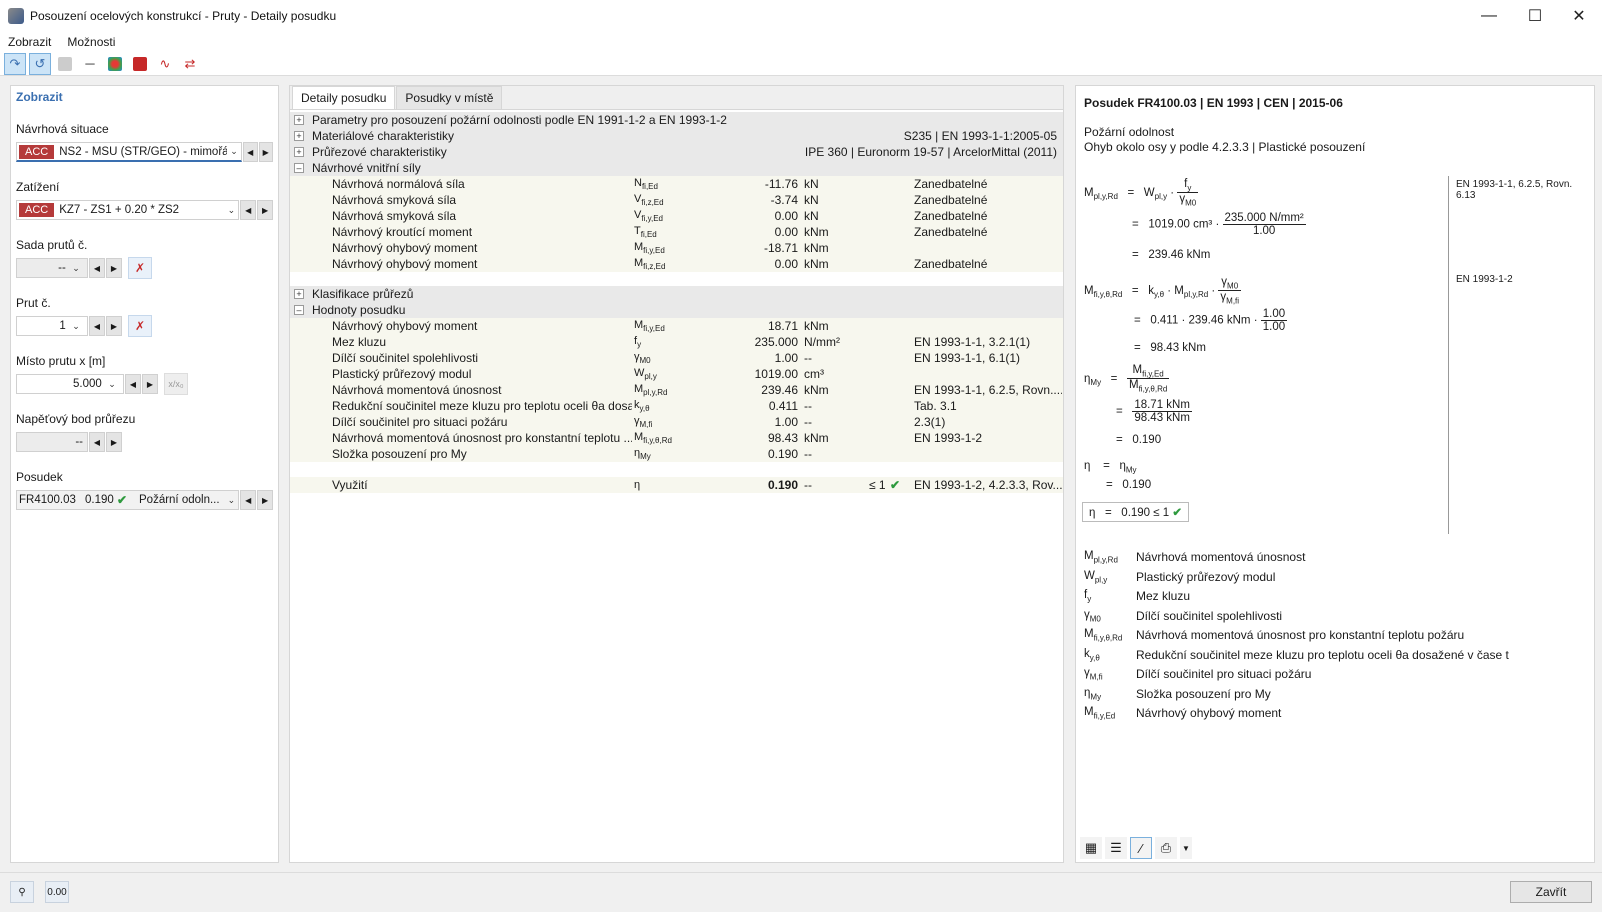 This screenshot has width=1602, height=912. I want to click on value-value: 235.000, so click(776, 342).